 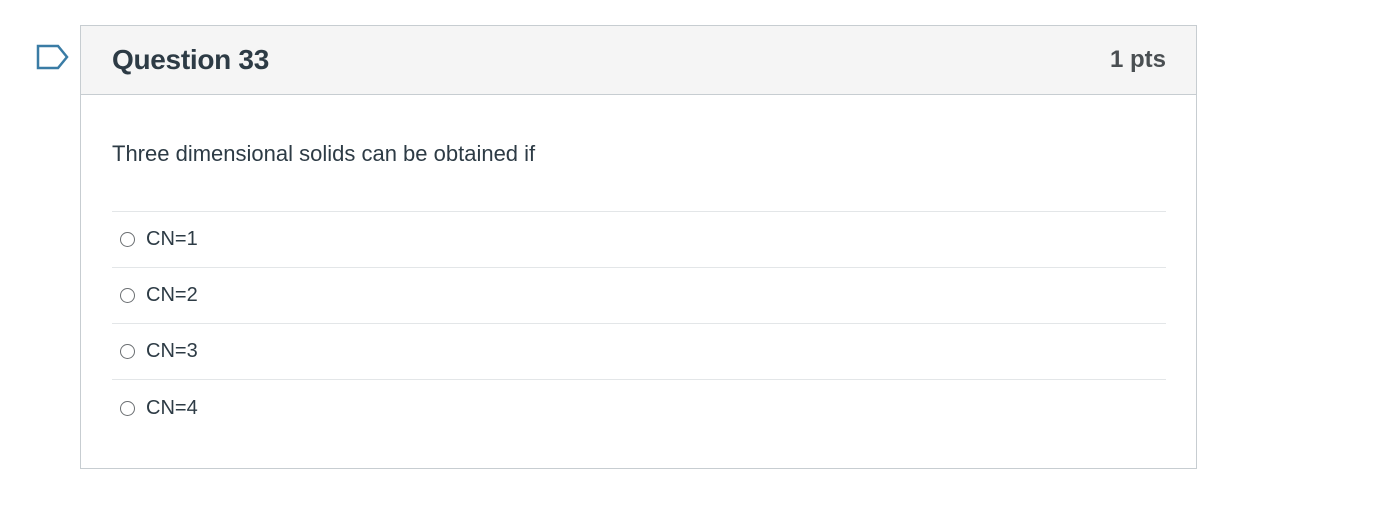 What do you see at coordinates (638, 60) in the screenshot?
I see `question-header: Question 33 1 pts` at bounding box center [638, 60].